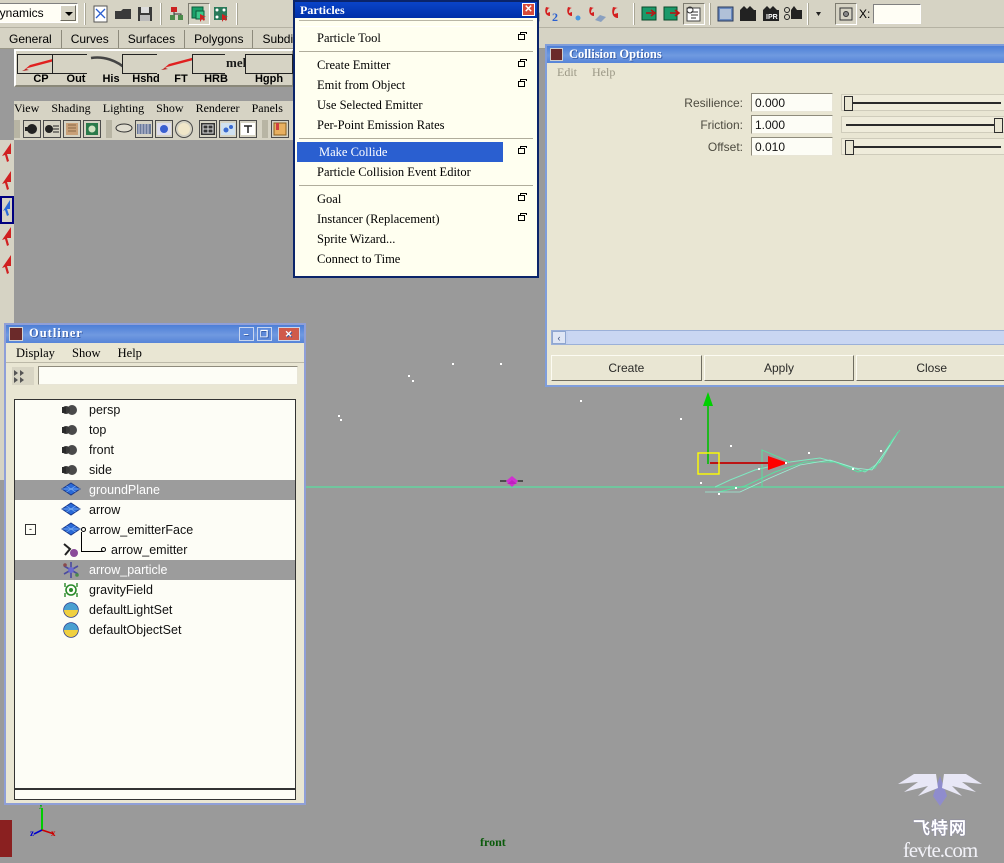 Image resolution: width=1004 pixels, height=863 pixels. Describe the element at coordinates (922, 102) in the screenshot. I see `resilience-slider` at that location.